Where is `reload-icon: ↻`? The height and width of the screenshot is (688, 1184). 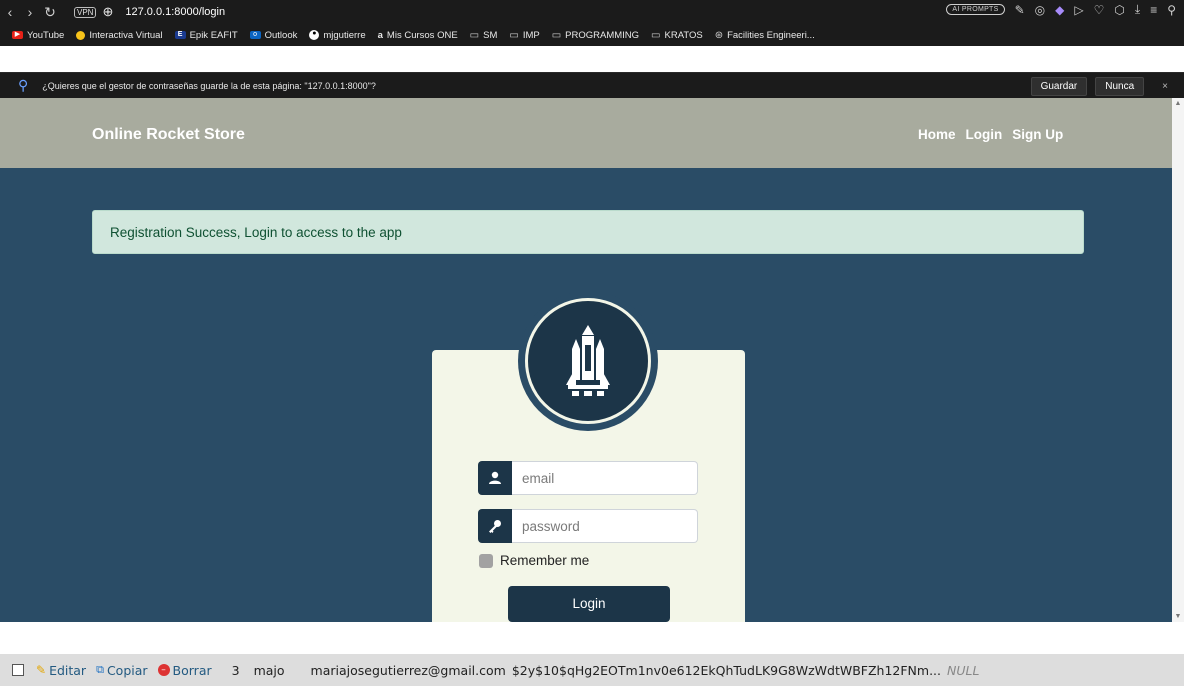
reload-icon: ↻ is located at coordinates (50, 12).